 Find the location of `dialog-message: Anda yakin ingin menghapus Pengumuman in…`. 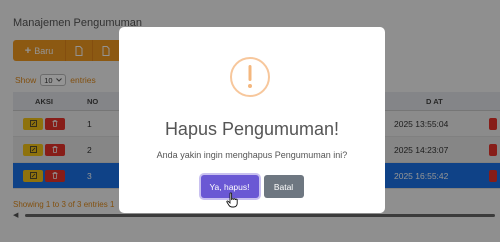

dialog-message: Anda yakin ingin menghapus Pengumuman in… is located at coordinates (252, 155).